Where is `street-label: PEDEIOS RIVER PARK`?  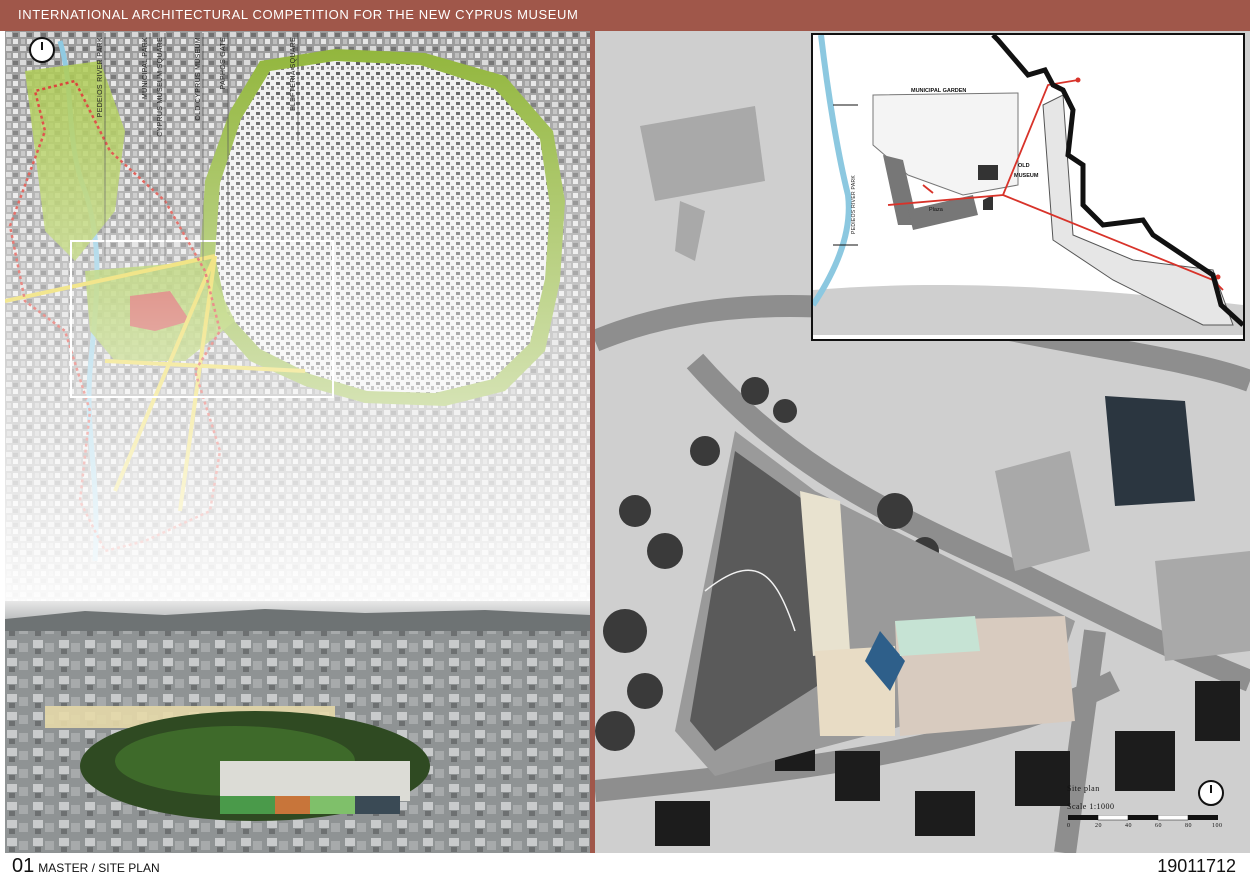 street-label: PEDEIOS RIVER PARK is located at coordinates (100, 77).